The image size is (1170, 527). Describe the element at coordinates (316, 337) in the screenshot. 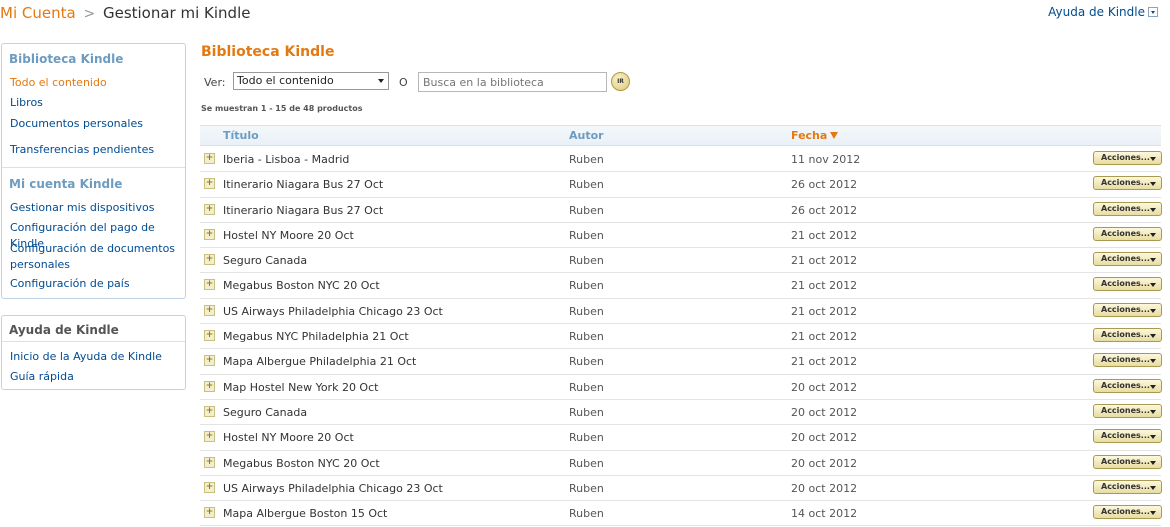

I see `row-title: Megabus NYC Philadelphia 21 Oct` at that location.